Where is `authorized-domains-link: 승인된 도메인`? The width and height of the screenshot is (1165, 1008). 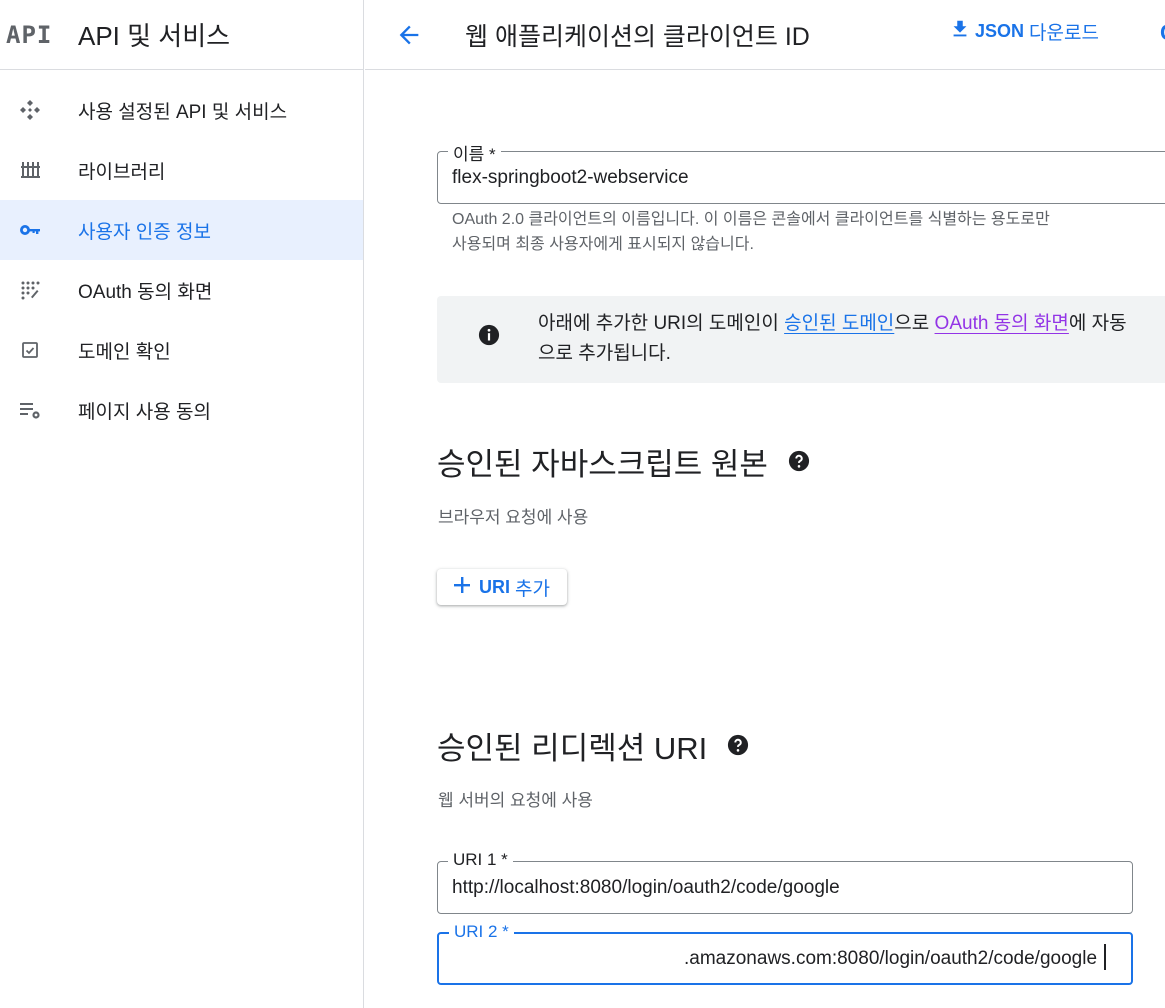 authorized-domains-link: 승인된 도메인 is located at coordinates (839, 323).